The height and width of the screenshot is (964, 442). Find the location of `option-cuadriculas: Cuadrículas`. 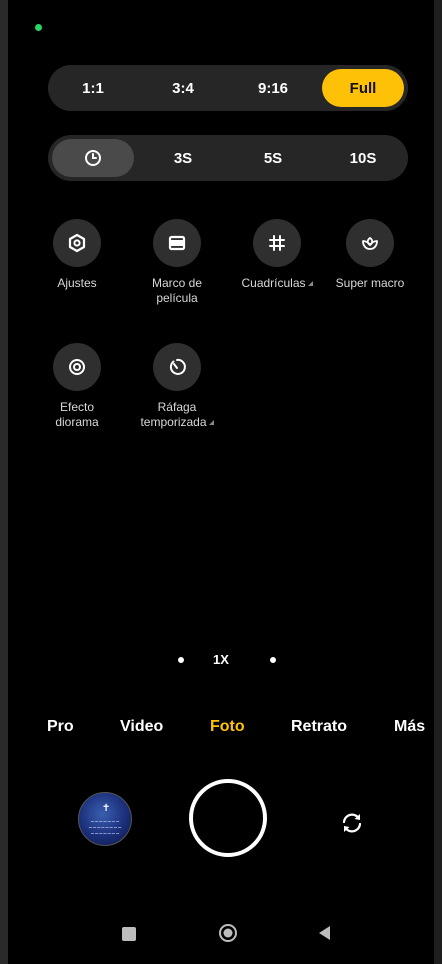

option-cuadriculas: Cuadrículas is located at coordinates (277, 255).